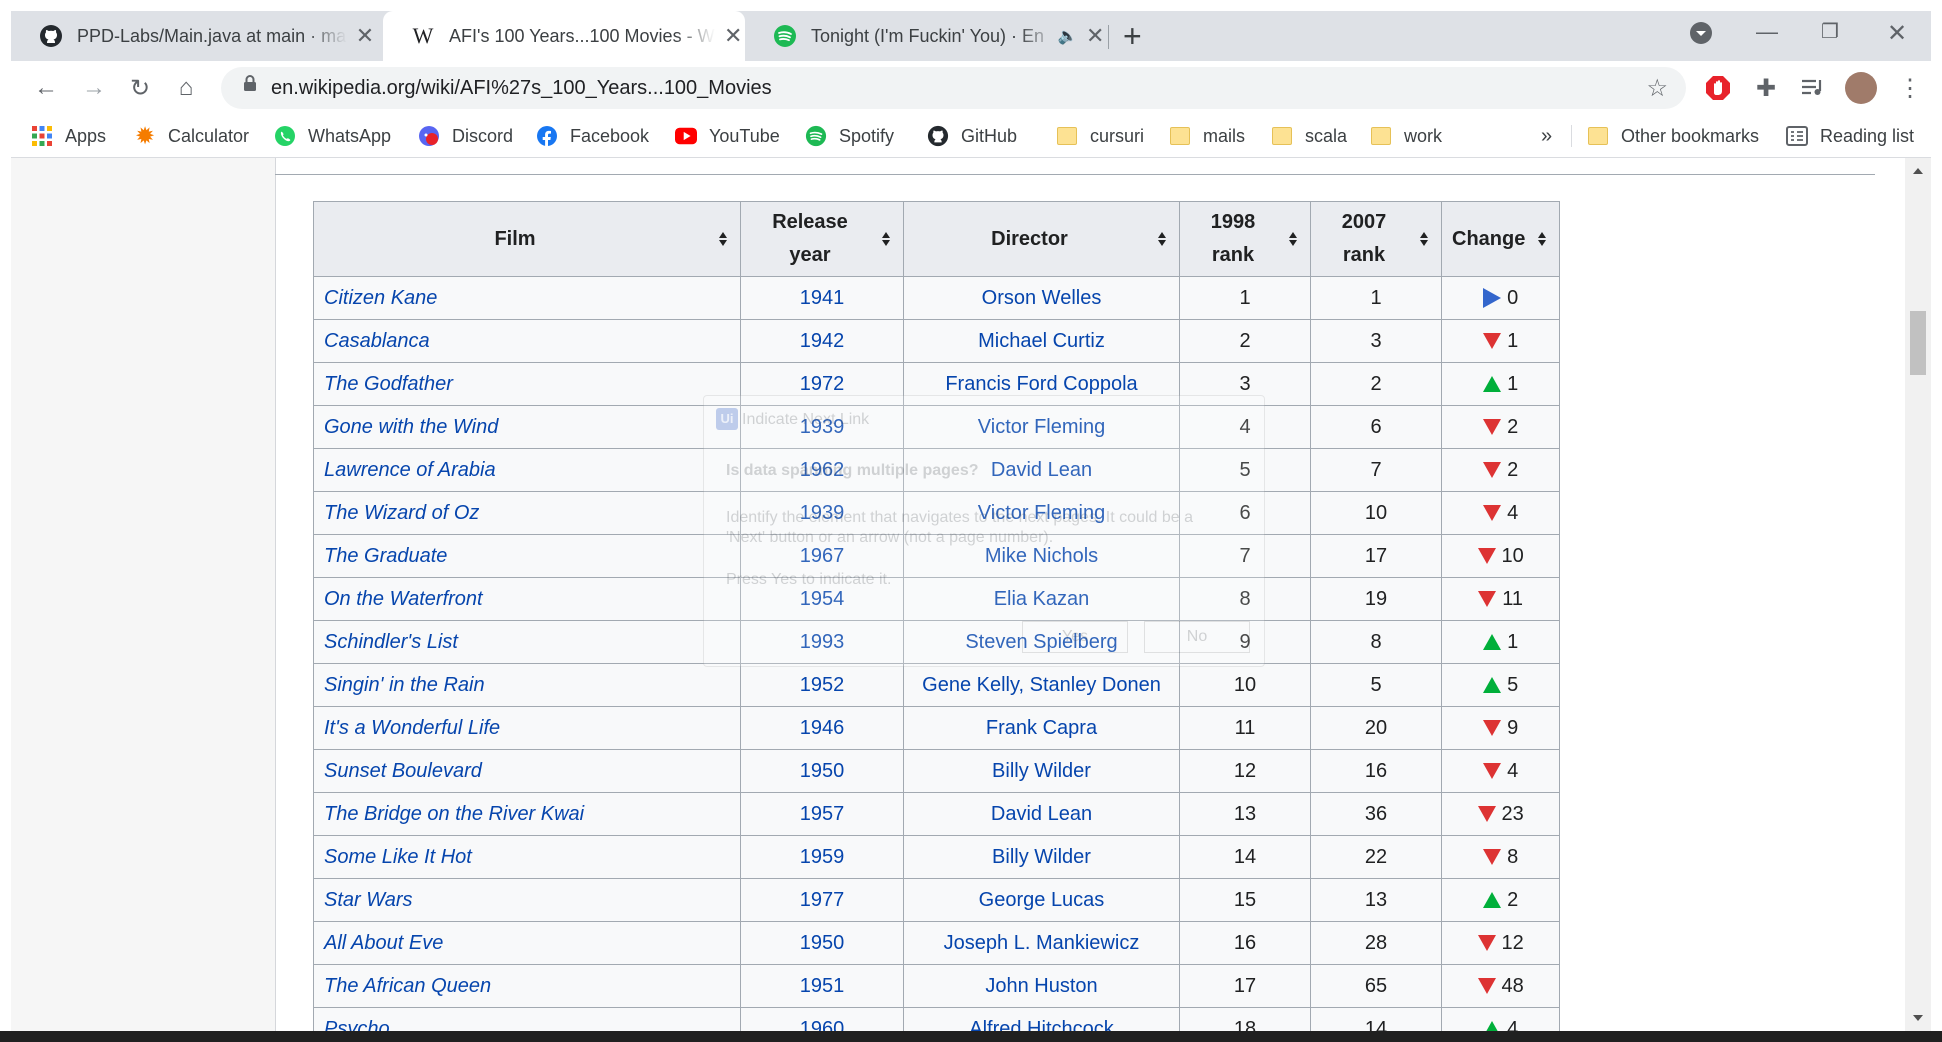  What do you see at coordinates (822, 239) in the screenshot?
I see `column-header-release-year: Release year` at bounding box center [822, 239].